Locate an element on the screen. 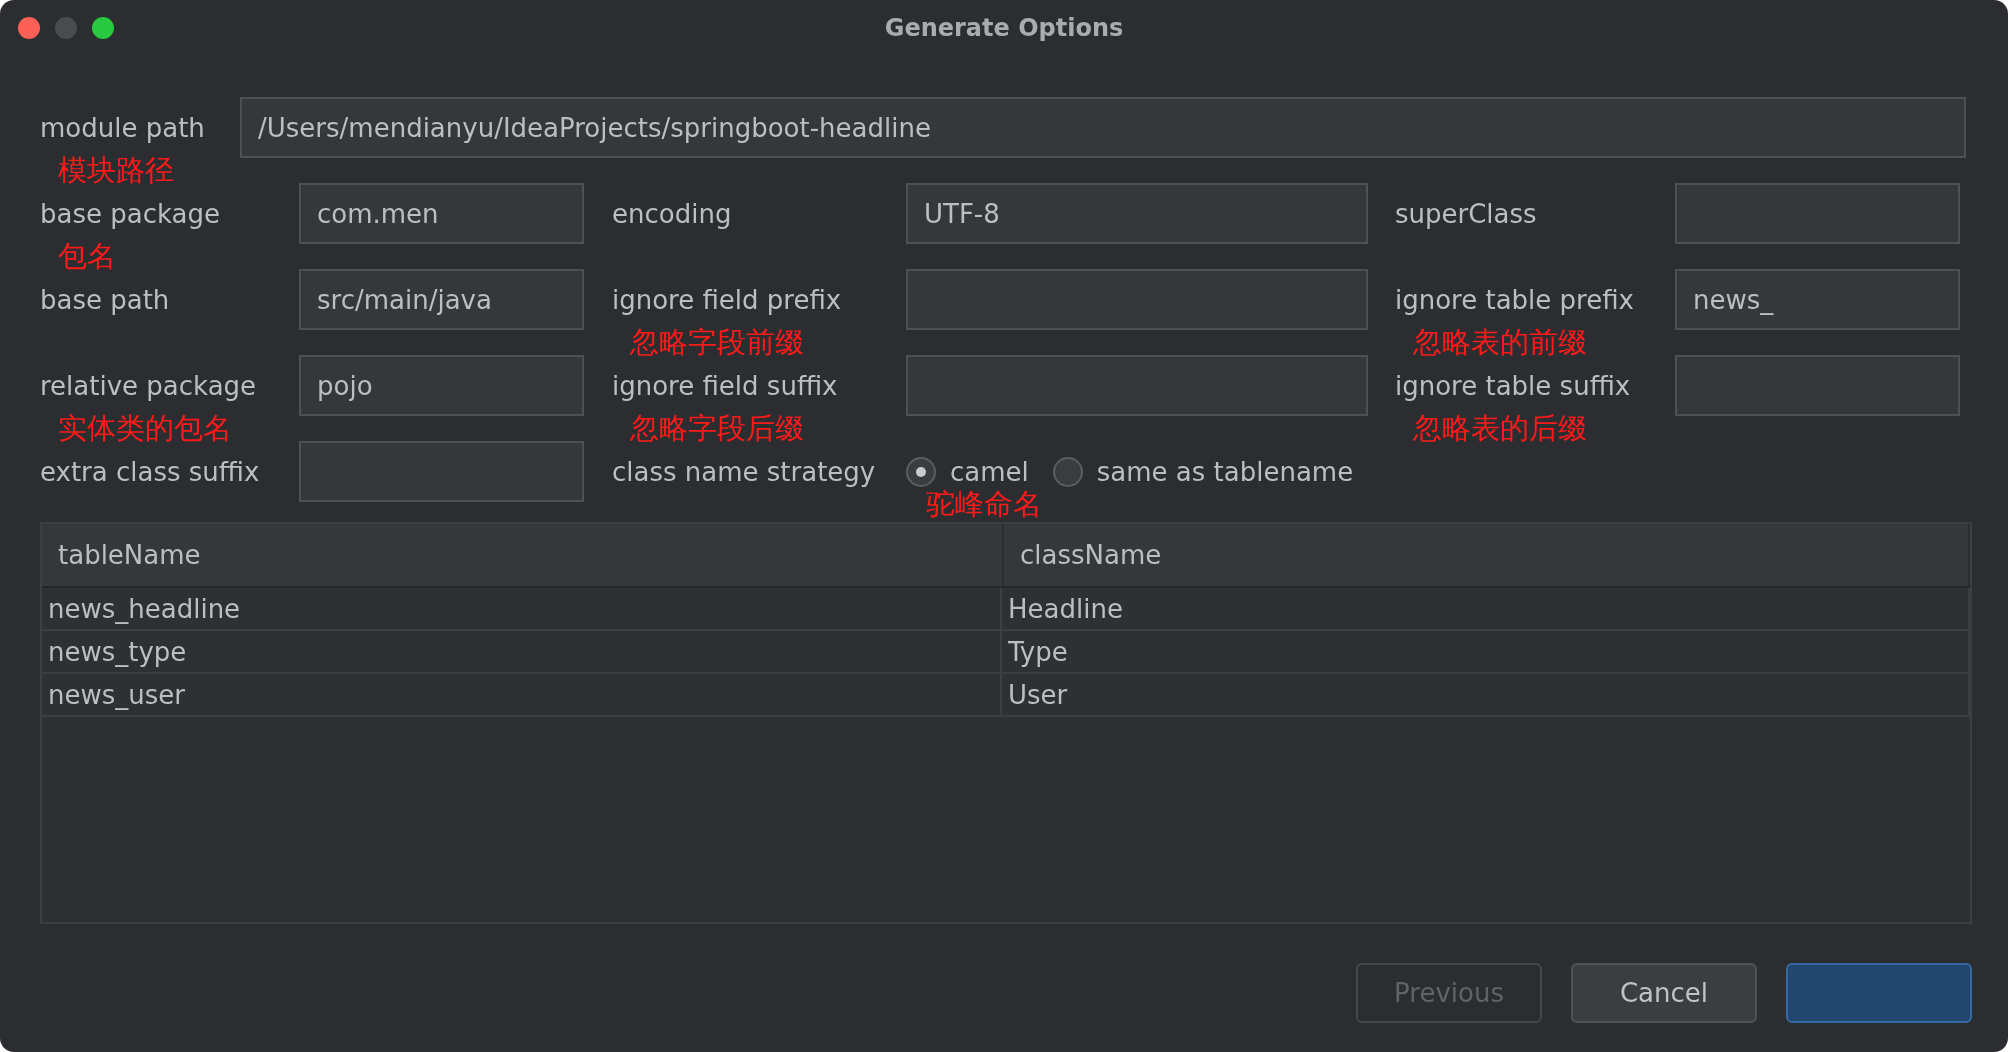 Image resolution: width=2008 pixels, height=1052 pixels. field-label: ignore field suffix is located at coordinates (725, 385).